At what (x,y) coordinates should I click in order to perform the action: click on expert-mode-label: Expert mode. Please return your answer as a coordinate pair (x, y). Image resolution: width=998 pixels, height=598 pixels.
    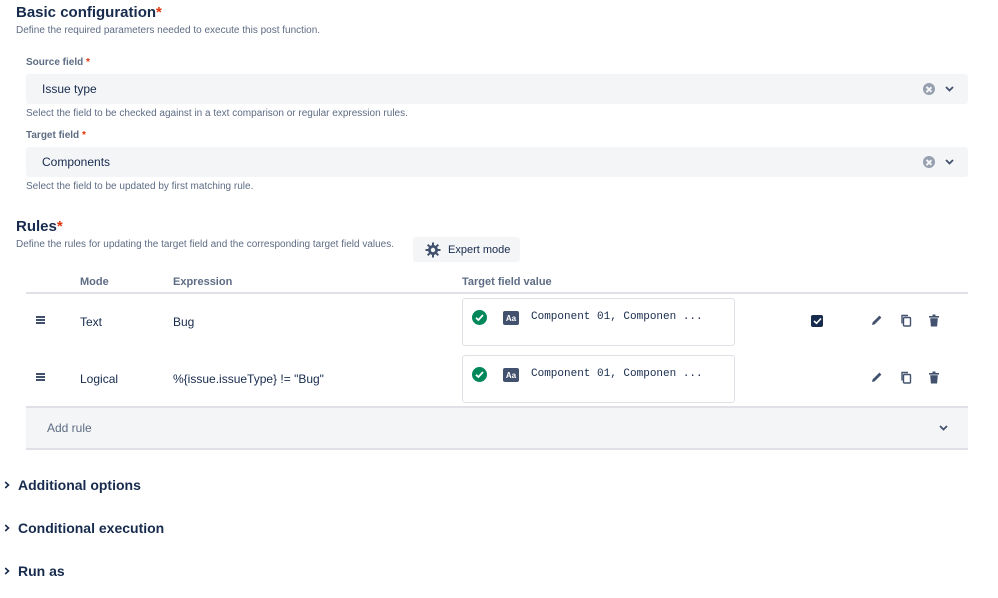
    Looking at the image, I should click on (479, 249).